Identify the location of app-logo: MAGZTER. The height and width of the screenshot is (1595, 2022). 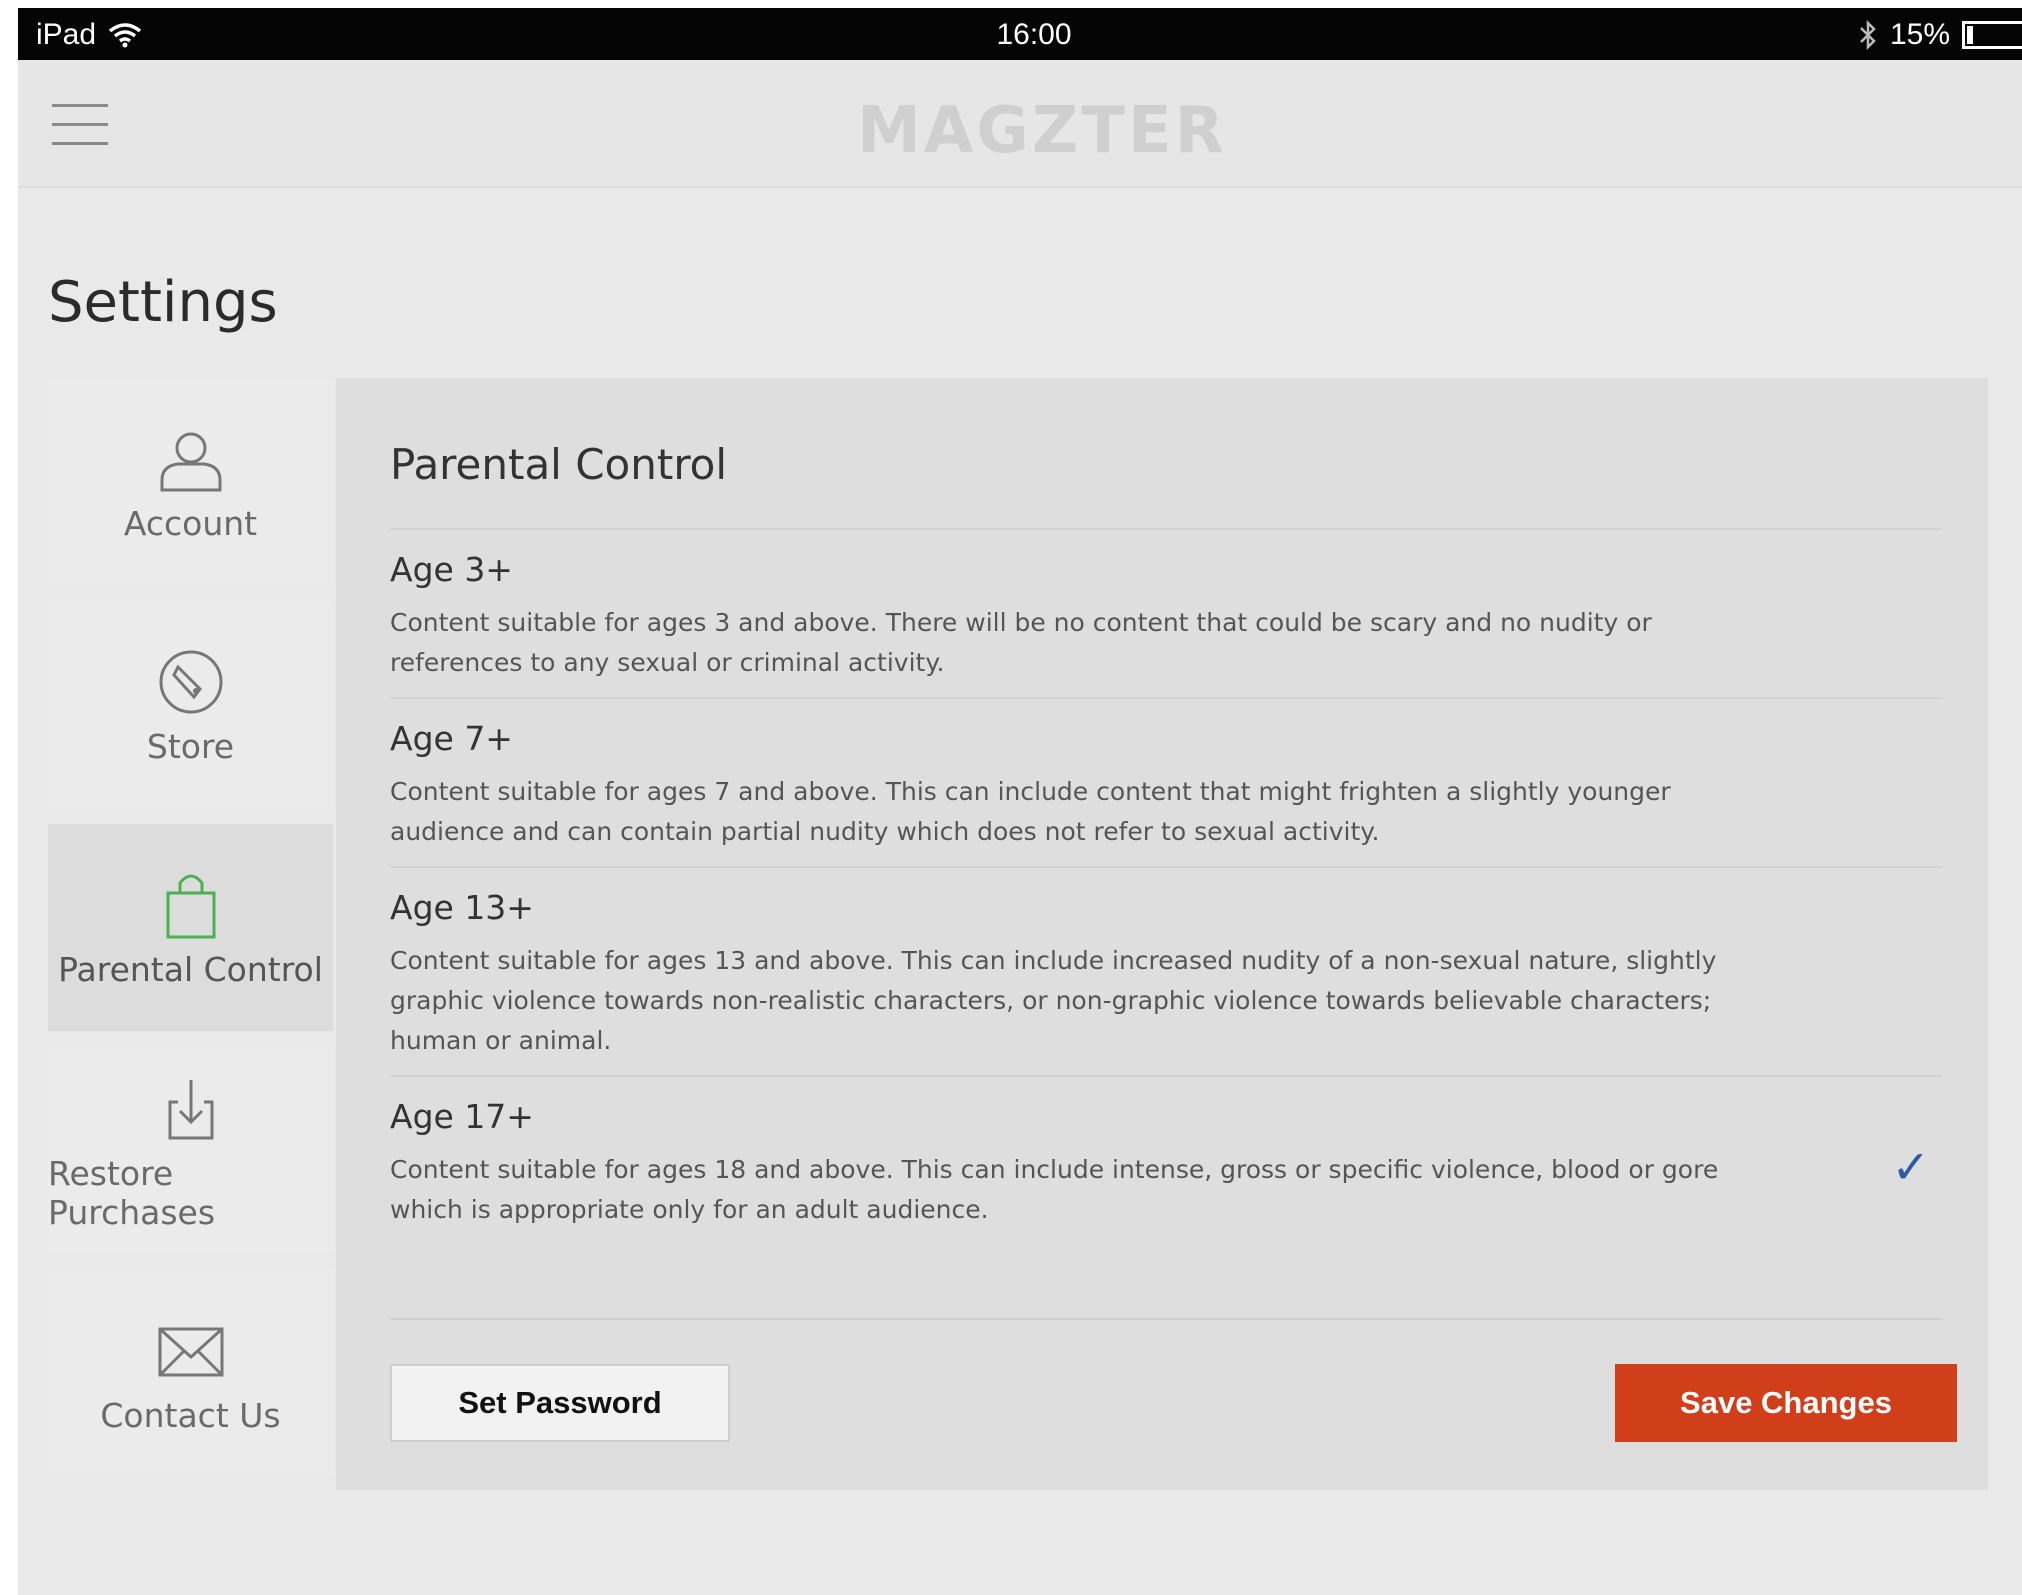
(1042, 131).